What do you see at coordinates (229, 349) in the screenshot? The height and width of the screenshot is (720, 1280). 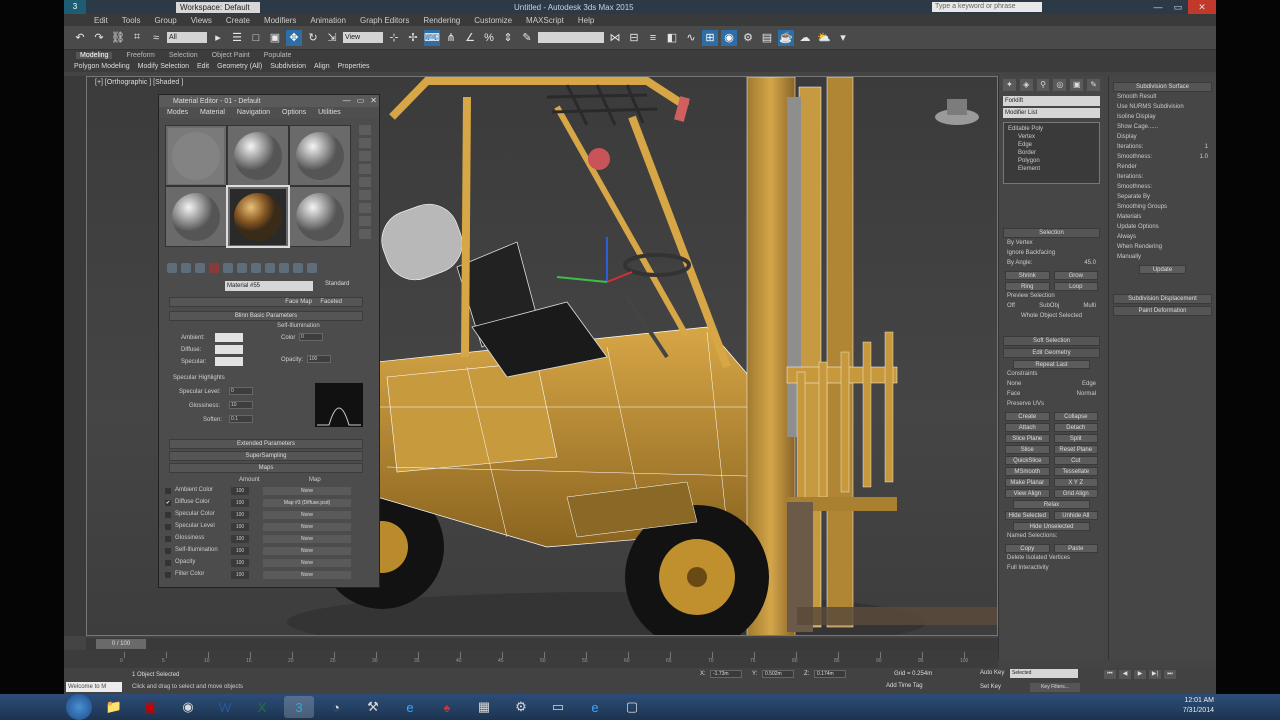 I see `diffuse-swatch` at bounding box center [229, 349].